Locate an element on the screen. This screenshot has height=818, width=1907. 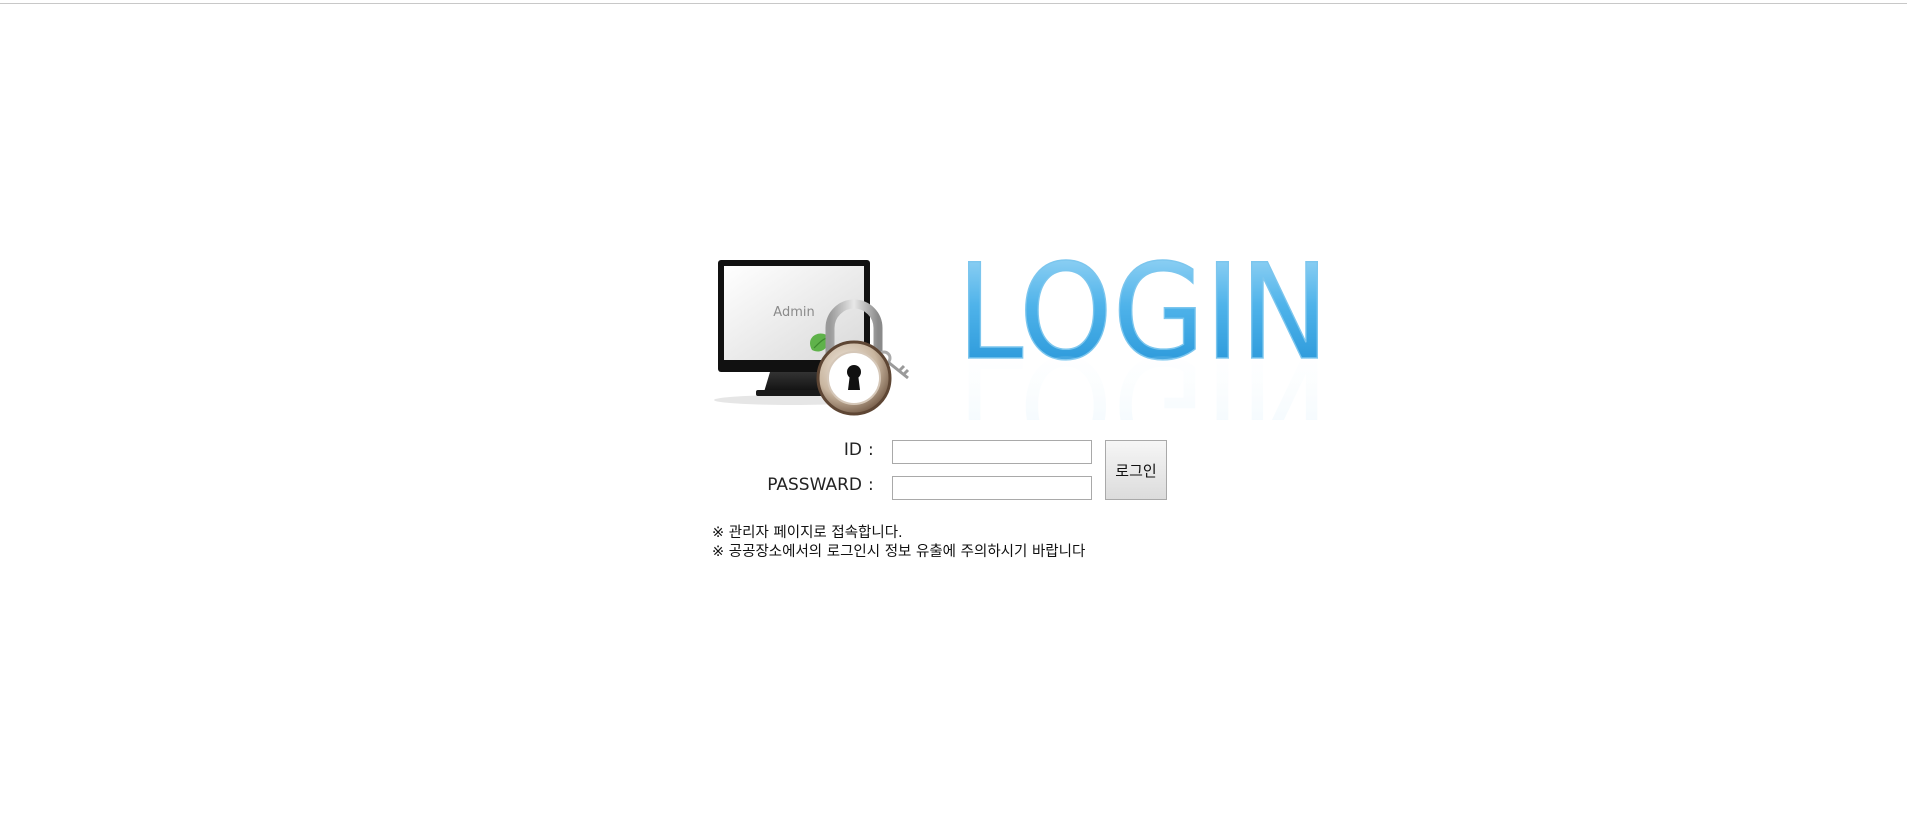
notice-admin-access: ※ 관리자 페이지로 접속합니다. is located at coordinates (807, 533).